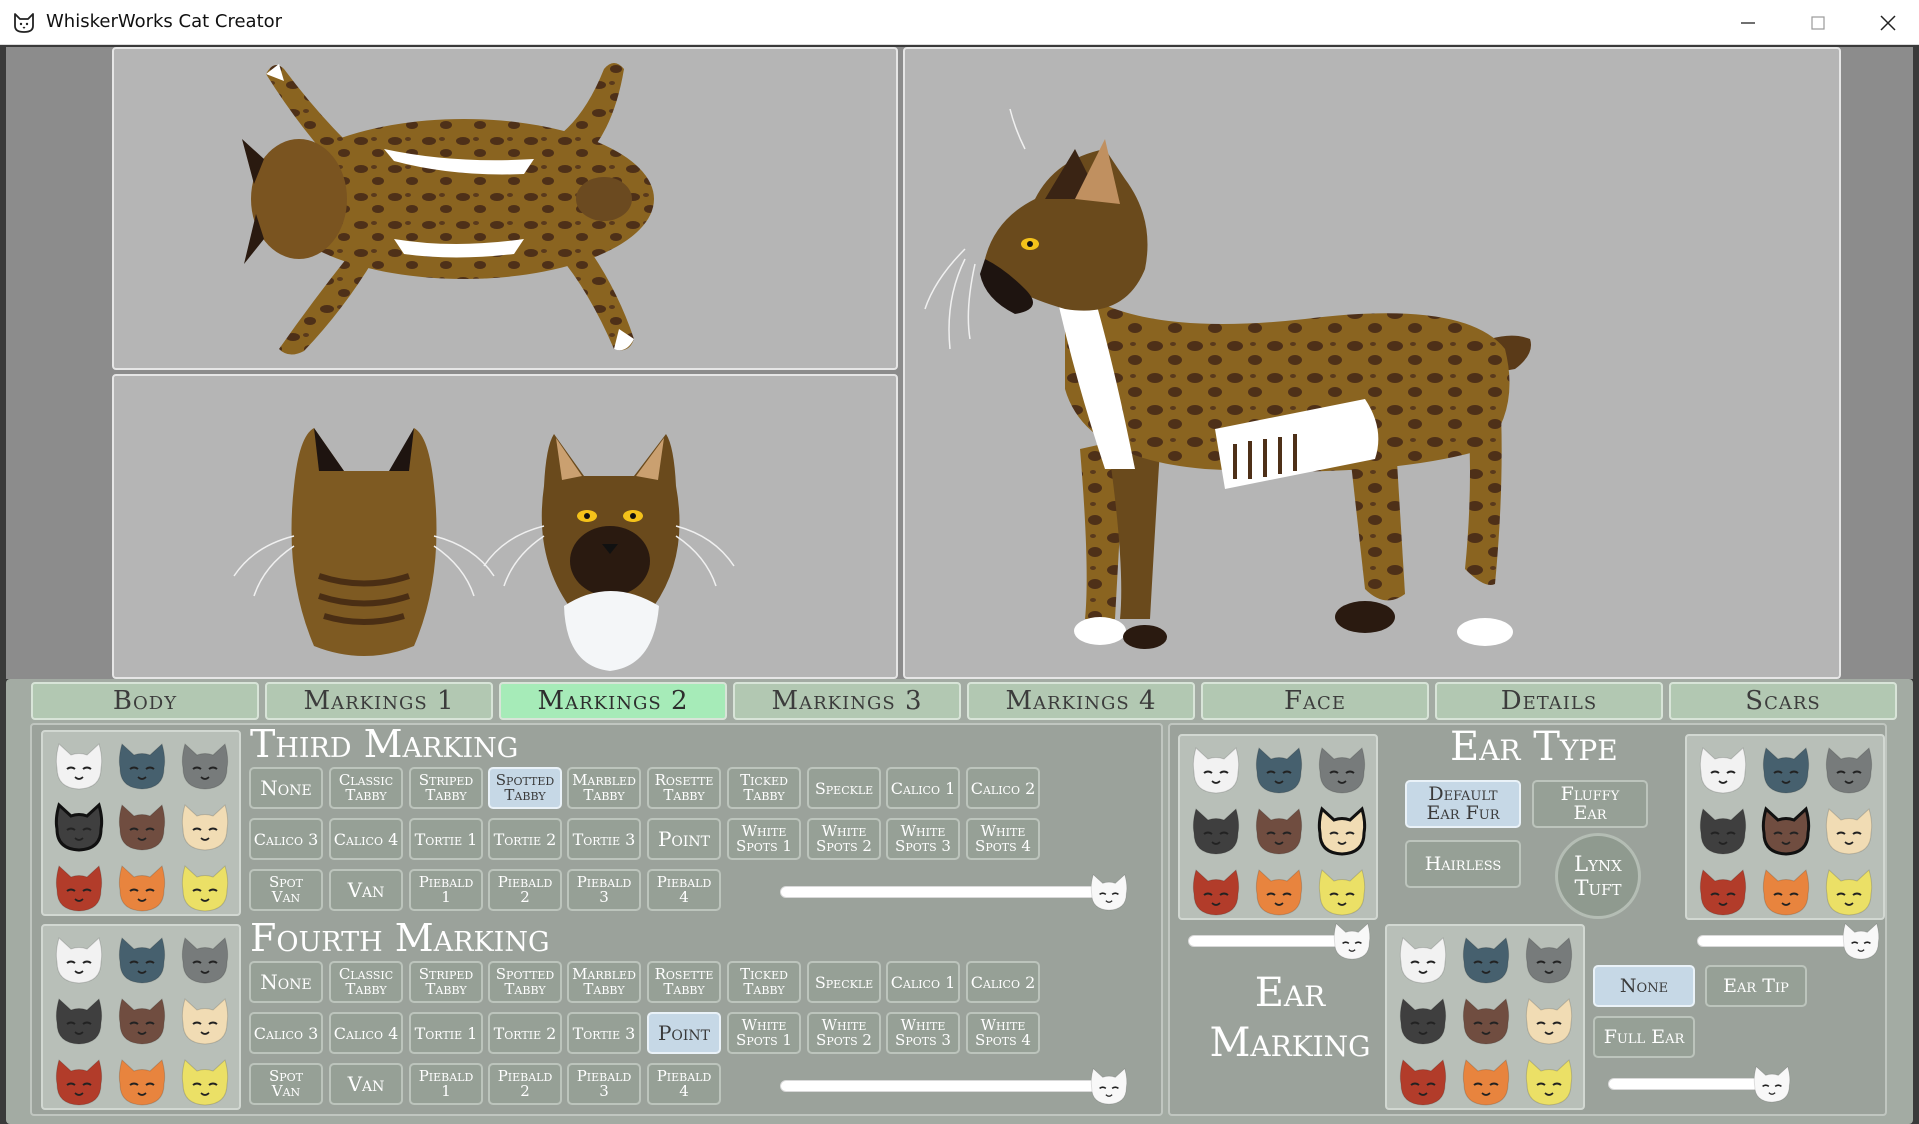  Describe the element at coordinates (844, 788) in the screenshot. I see `third-marking-speckle-button: Speckle` at that location.